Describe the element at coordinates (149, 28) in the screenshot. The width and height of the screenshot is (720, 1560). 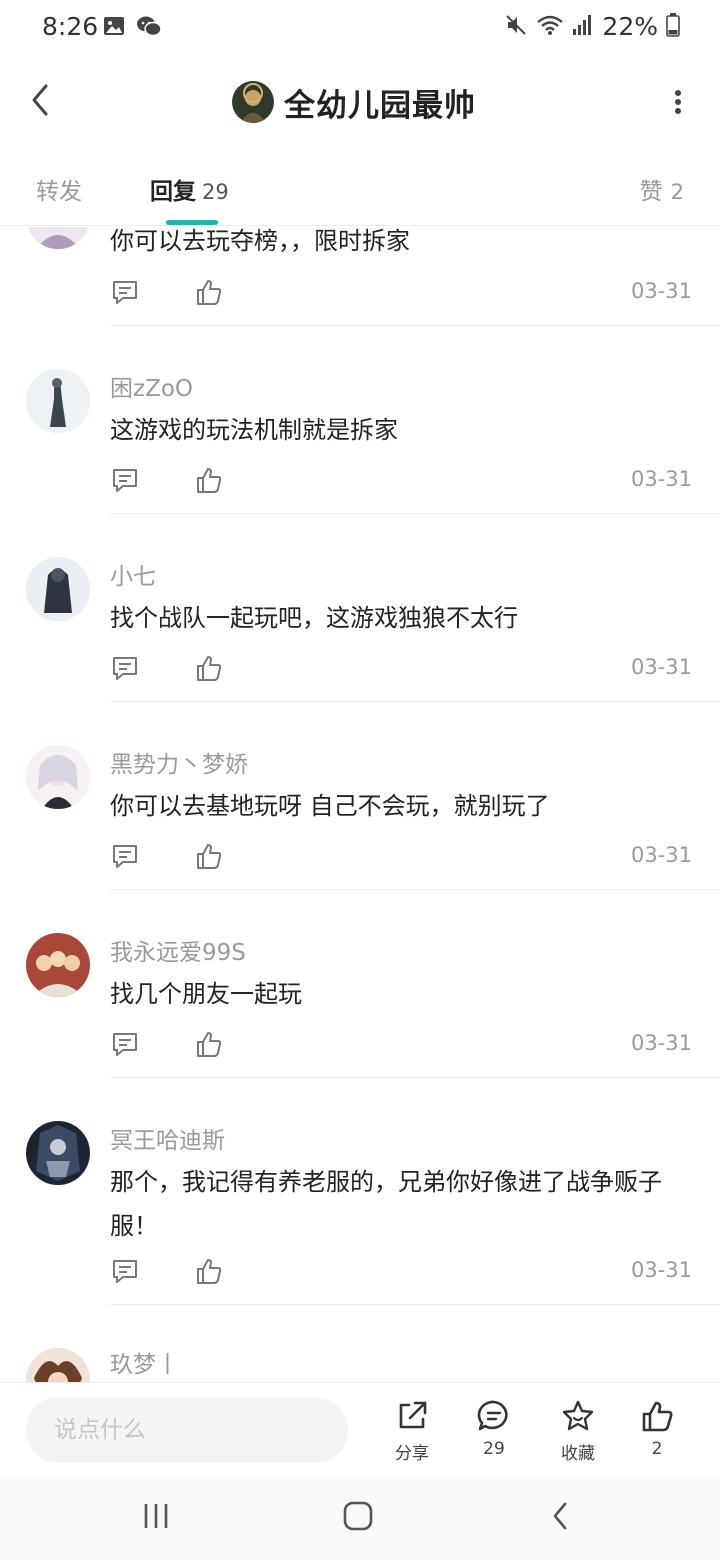
I see `wechat-icon` at that location.